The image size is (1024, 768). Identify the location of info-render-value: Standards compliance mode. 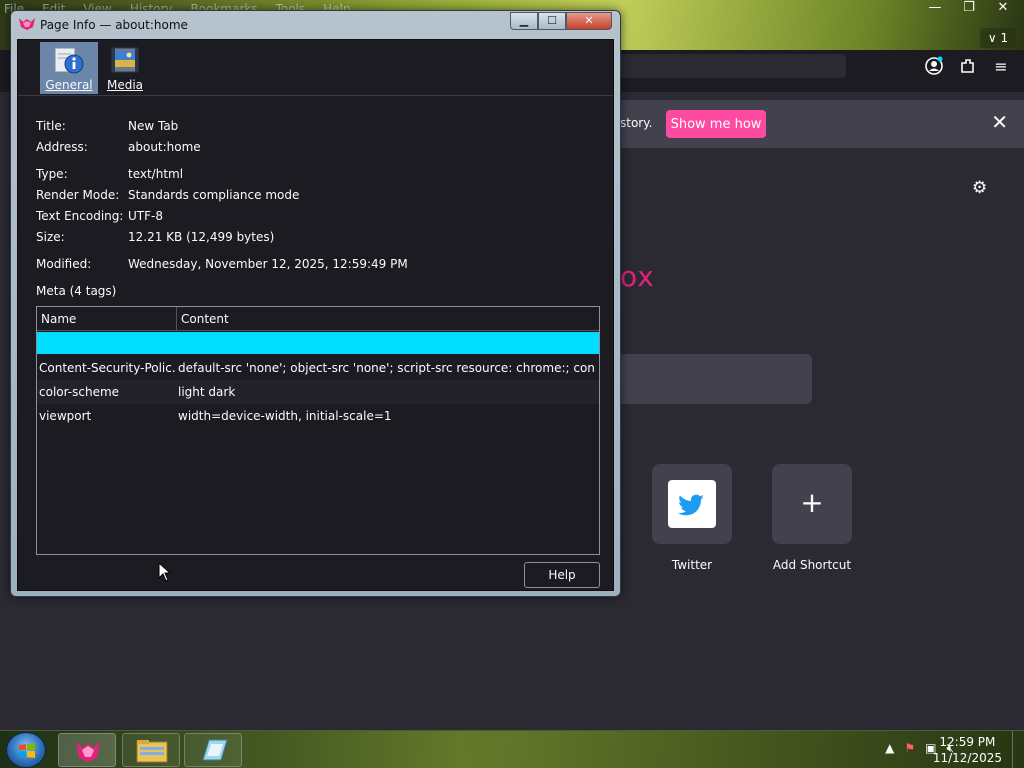
(214, 195).